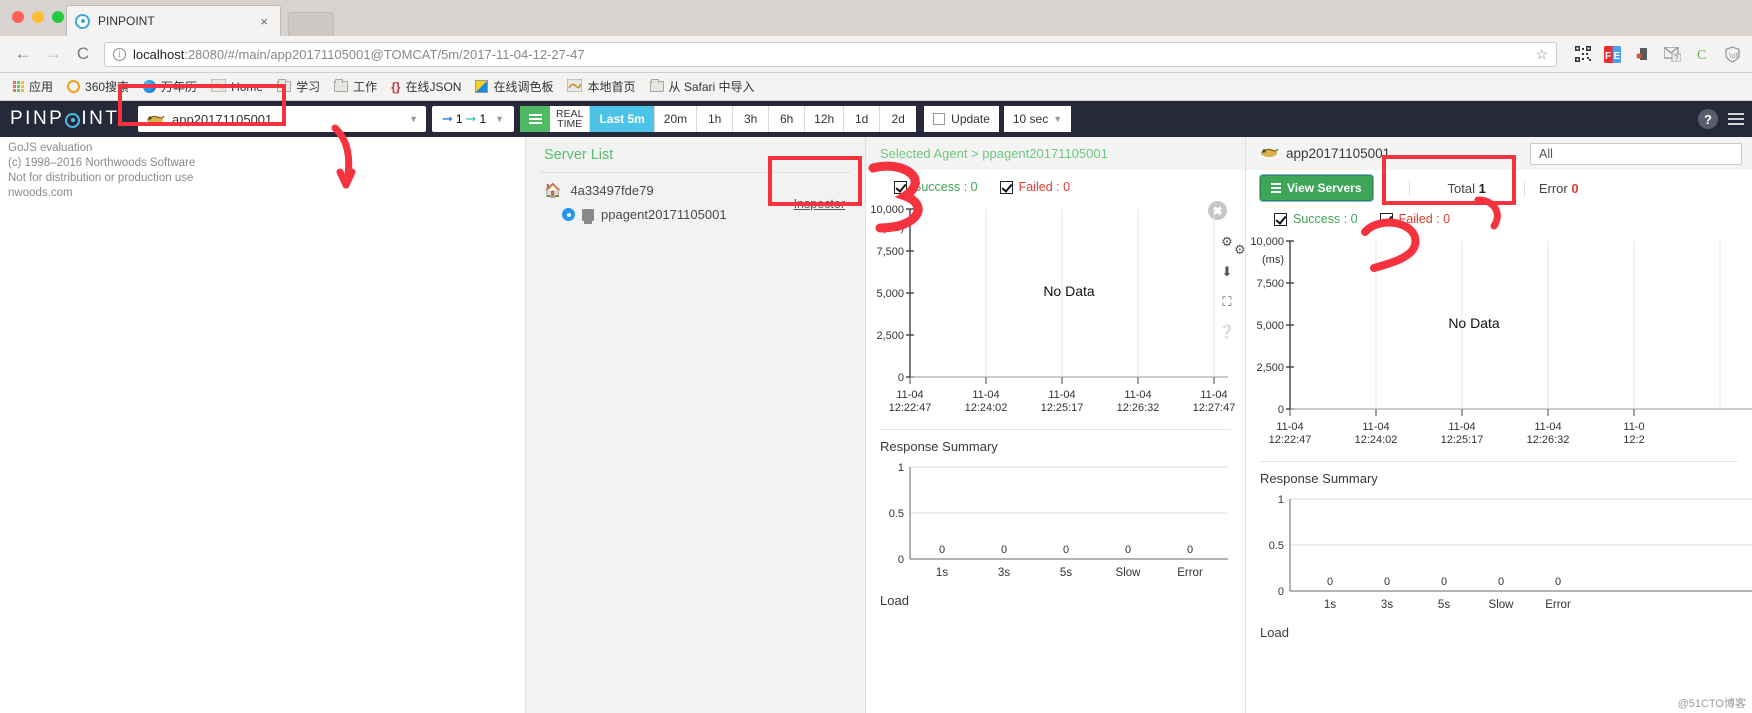 Image resolution: width=1752 pixels, height=713 pixels. I want to click on checkbox-icon, so click(939, 119).